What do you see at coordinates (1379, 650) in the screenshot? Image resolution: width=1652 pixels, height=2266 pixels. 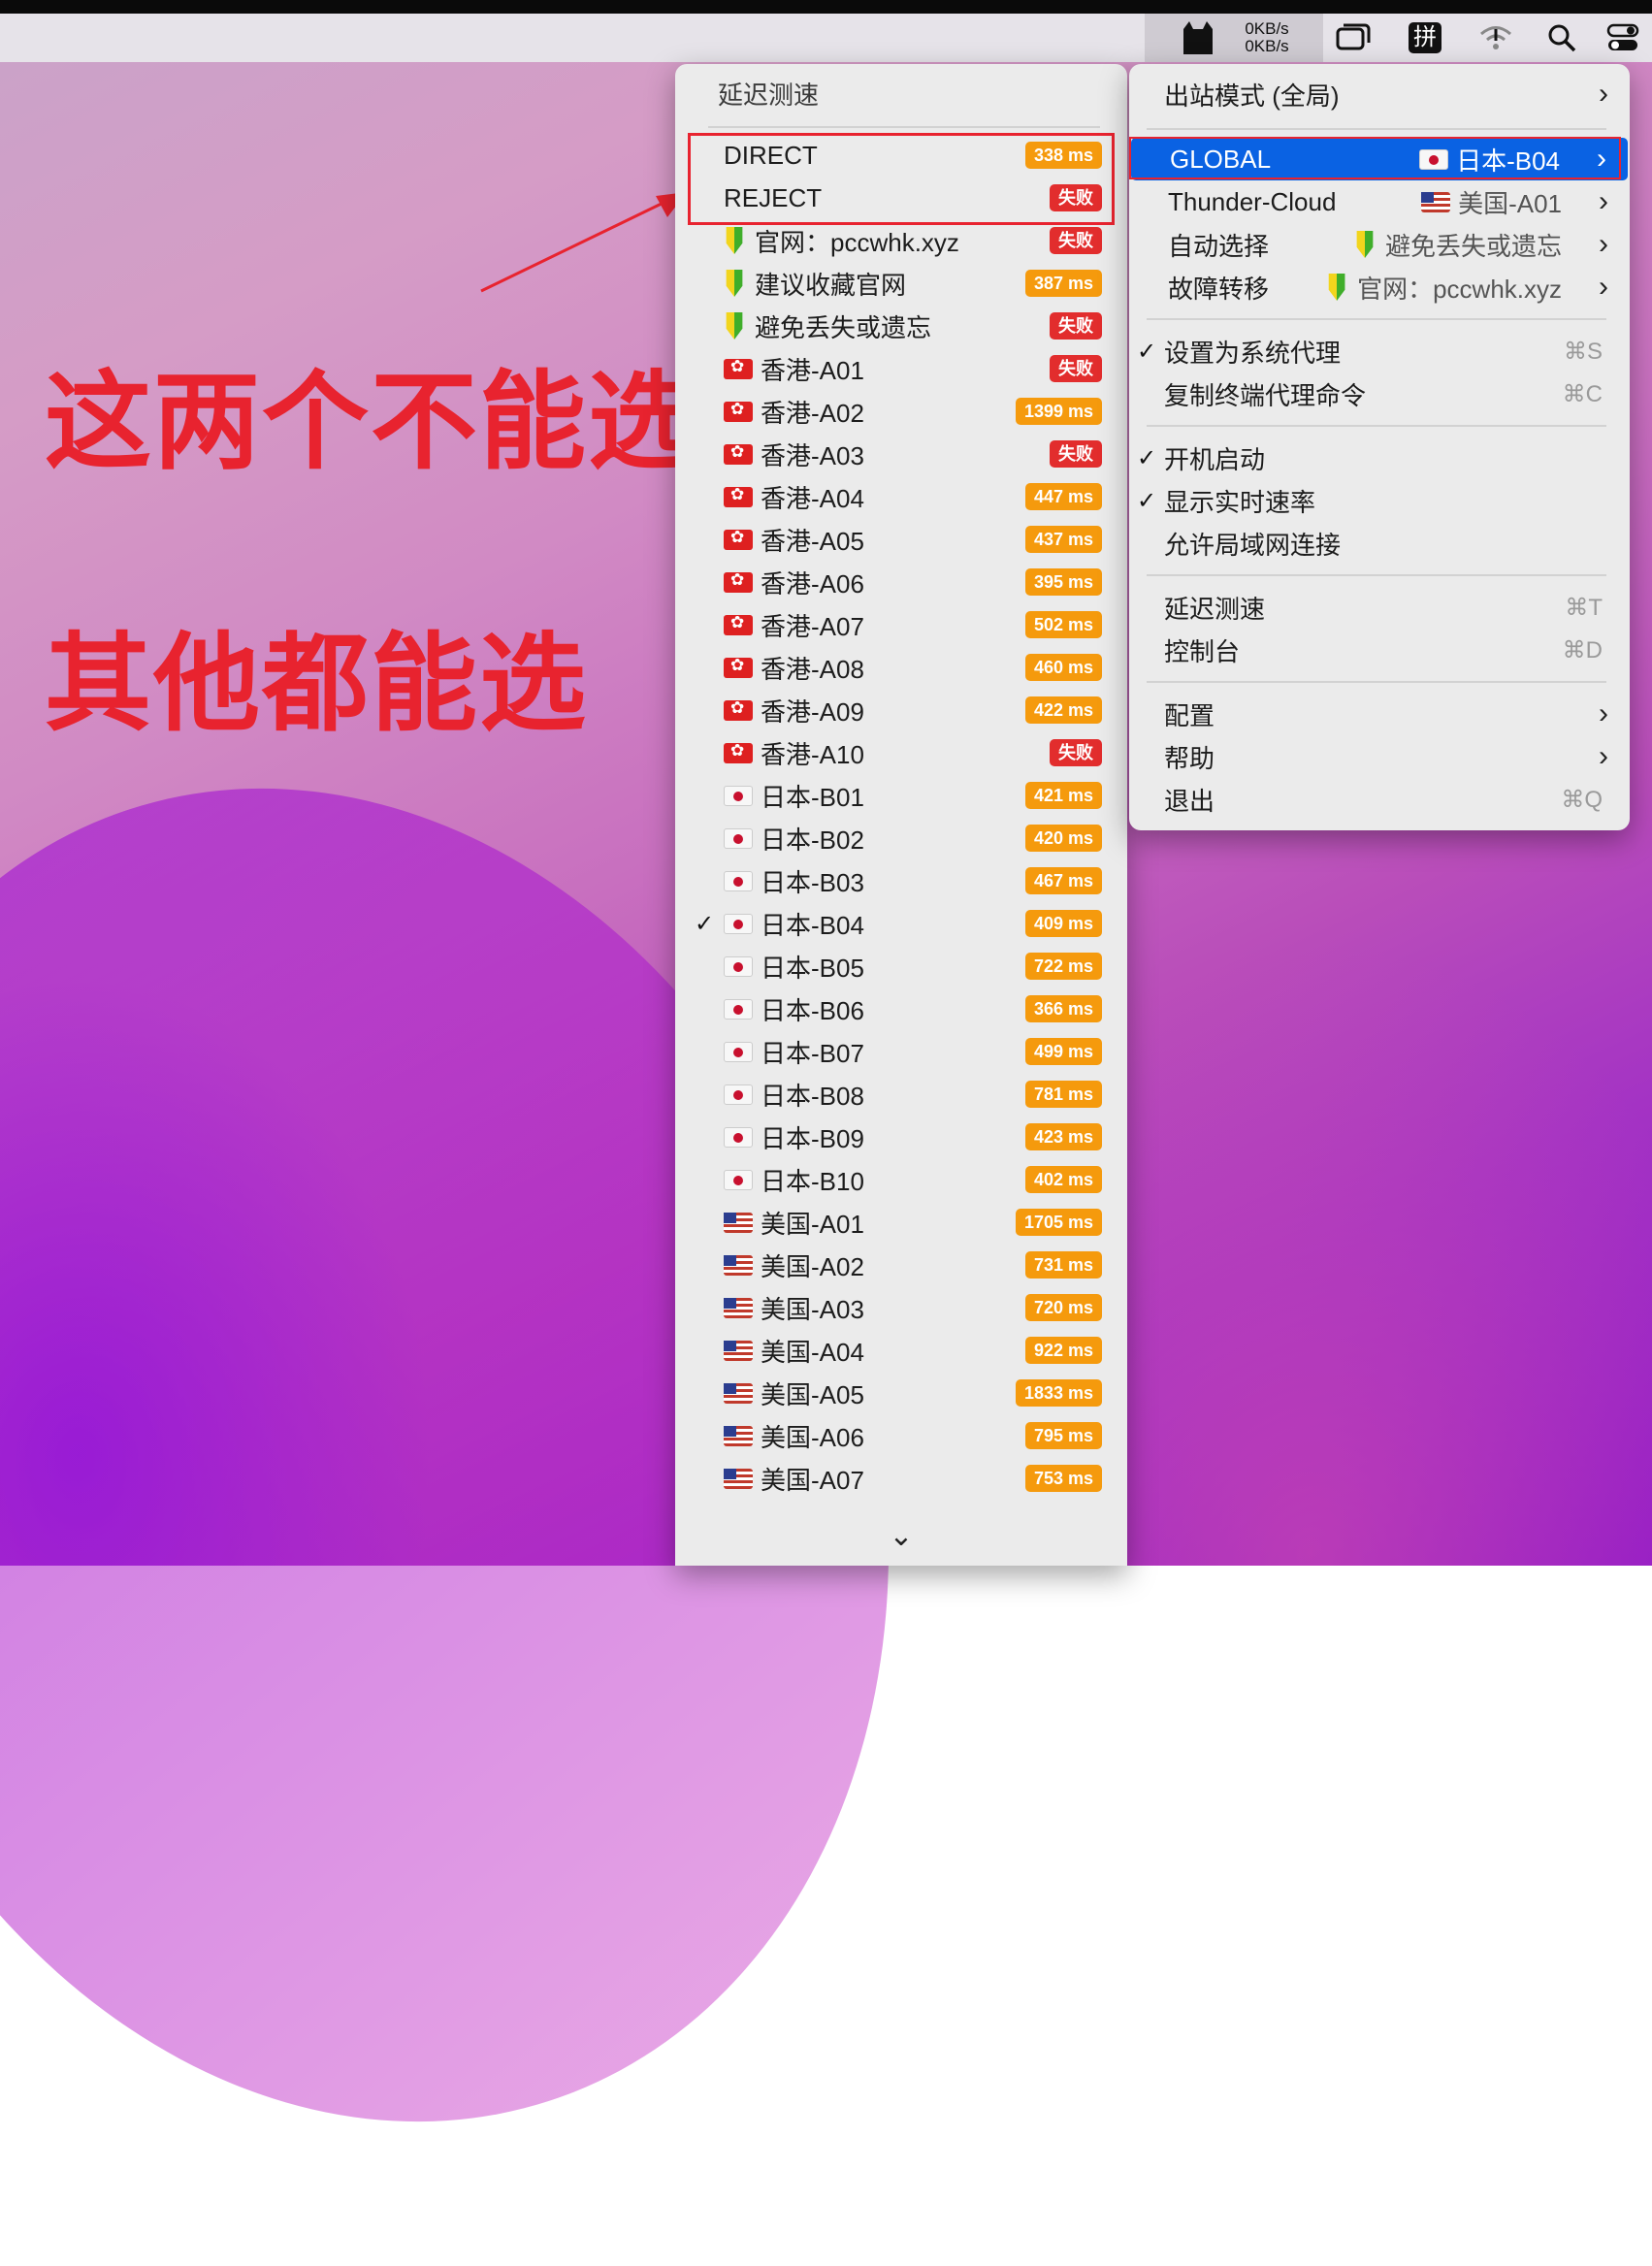 I see `dashboard-item: 控制台 ⌘D` at bounding box center [1379, 650].